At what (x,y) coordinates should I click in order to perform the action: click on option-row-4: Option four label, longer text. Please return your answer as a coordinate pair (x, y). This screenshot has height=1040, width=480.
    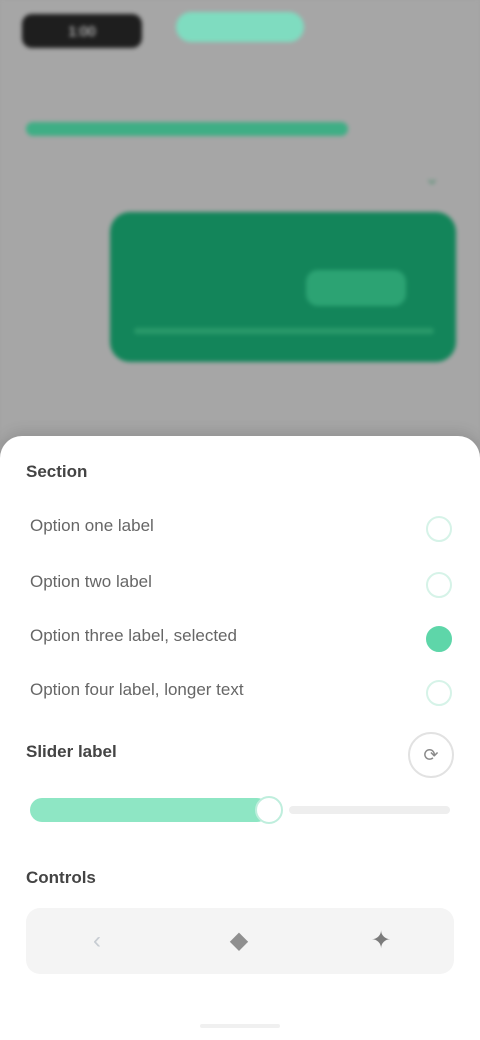
    Looking at the image, I should click on (240, 690).